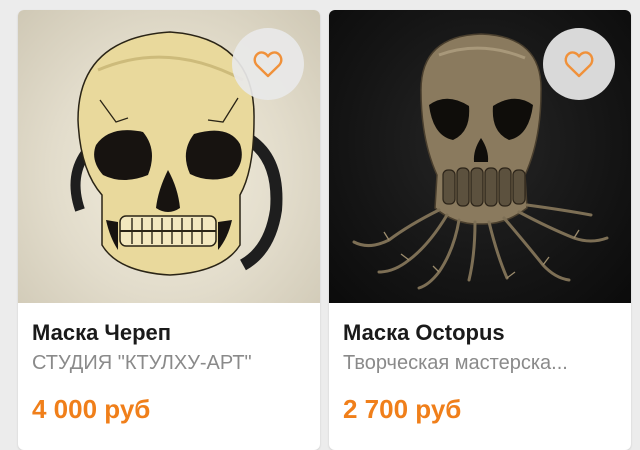 The image size is (640, 450). What do you see at coordinates (402, 409) in the screenshot?
I see `product-price: 2 700 руб` at bounding box center [402, 409].